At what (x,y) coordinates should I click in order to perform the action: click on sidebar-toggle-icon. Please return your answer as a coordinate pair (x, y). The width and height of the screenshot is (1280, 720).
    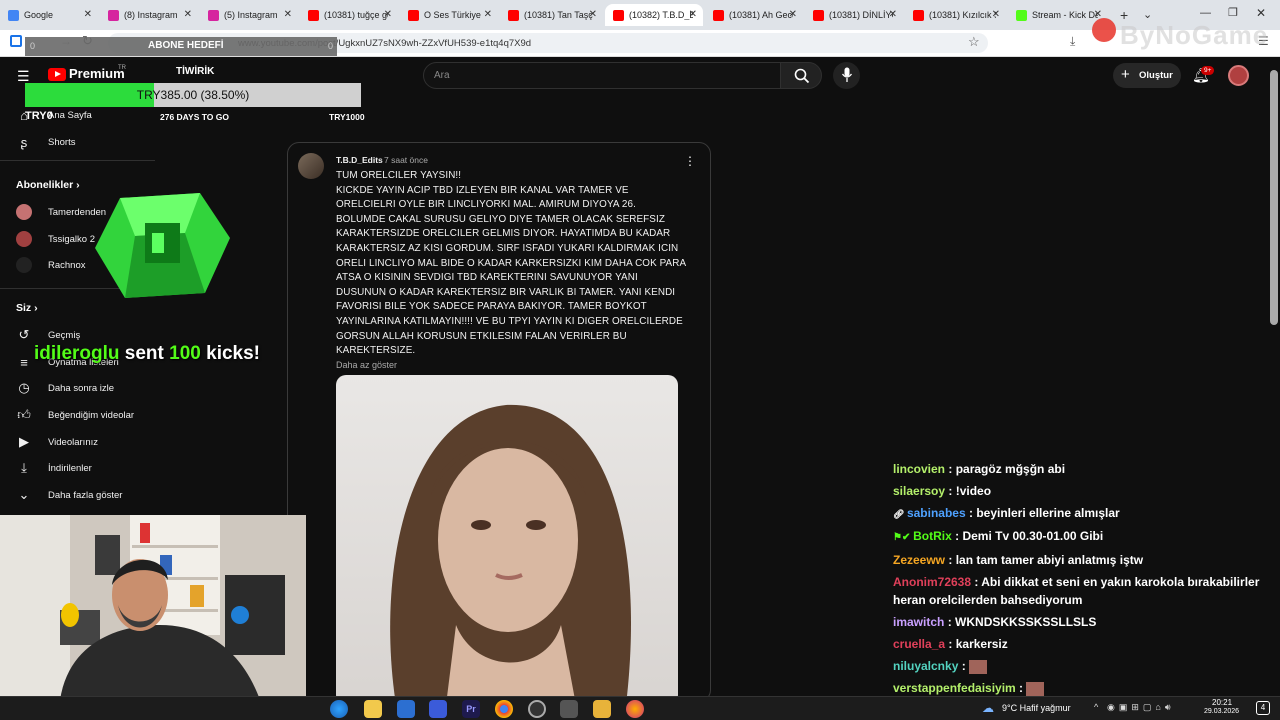
    Looking at the image, I should click on (16, 41).